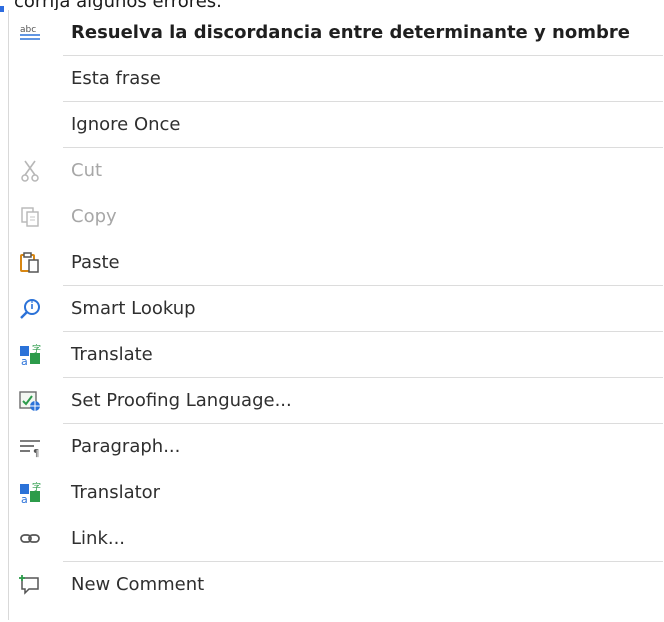 The height and width of the screenshot is (622, 664). Describe the element at coordinates (95, 262) in the screenshot. I see `menu-item-label: Paste` at that location.